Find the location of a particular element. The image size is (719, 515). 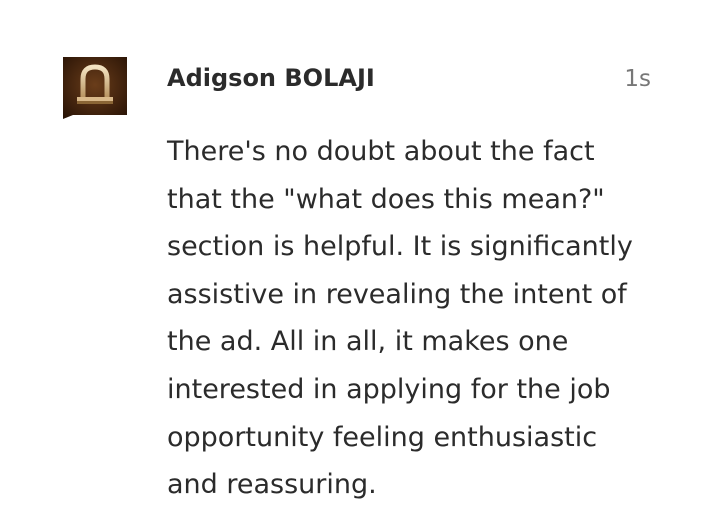

comment-line: the ad. All in all, it makes one is located at coordinates (368, 342).